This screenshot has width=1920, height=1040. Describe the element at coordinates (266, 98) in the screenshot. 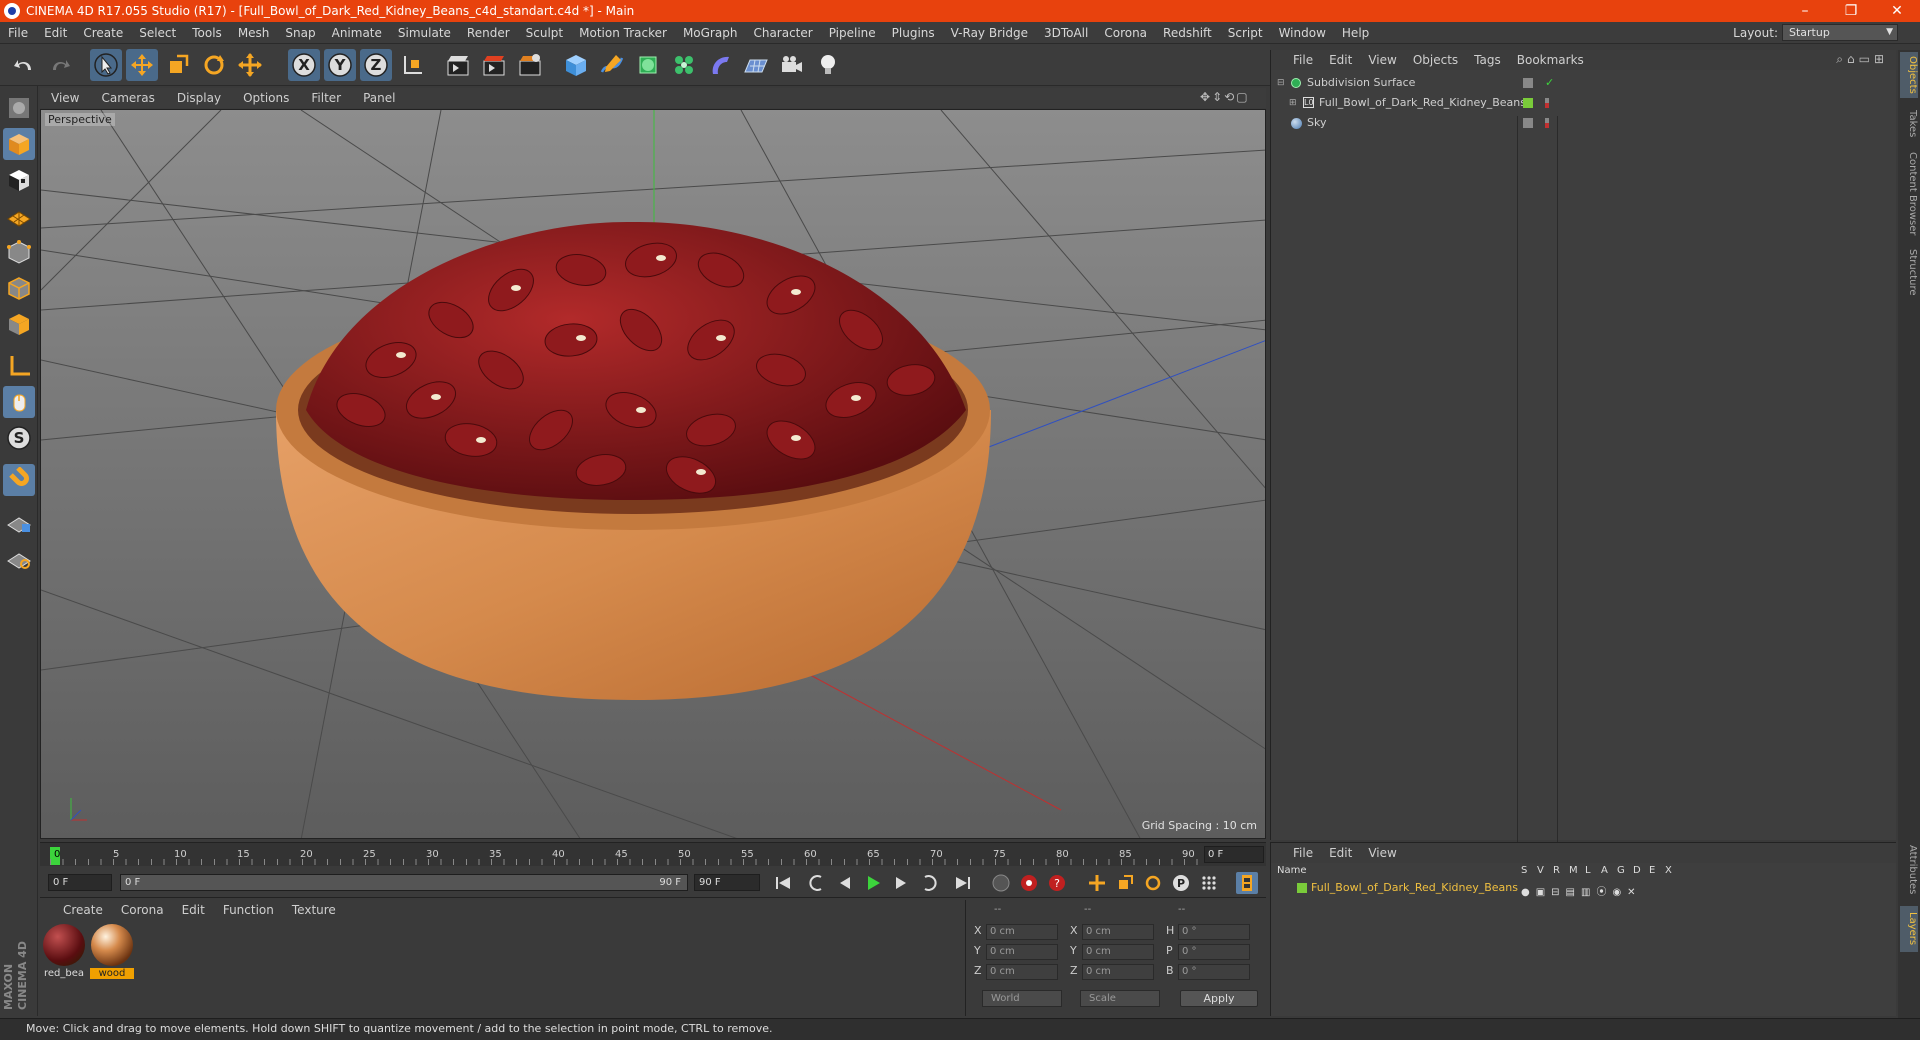

I see `viewport-menu-options: Options` at that location.